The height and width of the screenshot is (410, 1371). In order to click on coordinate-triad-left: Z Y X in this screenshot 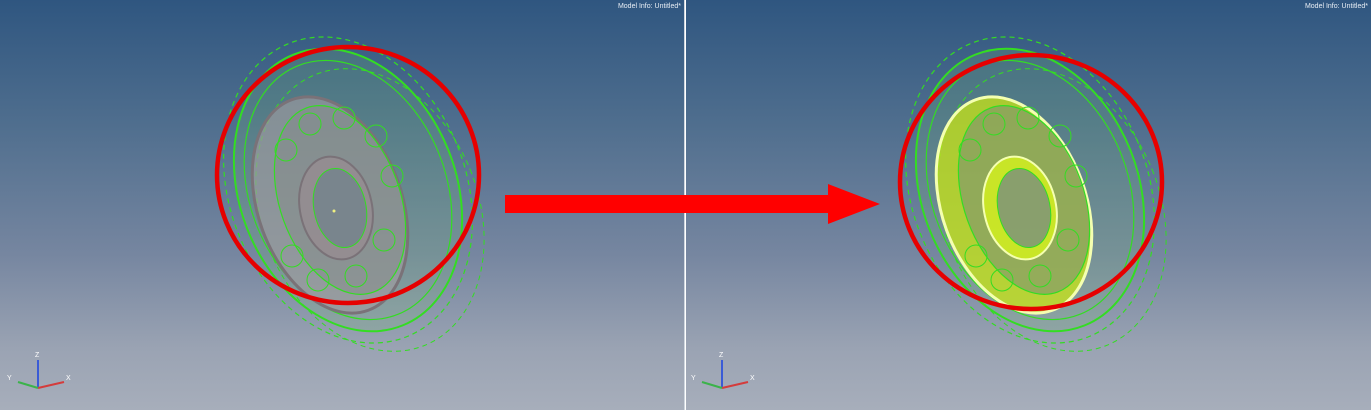, I will do `click(41, 374)`.